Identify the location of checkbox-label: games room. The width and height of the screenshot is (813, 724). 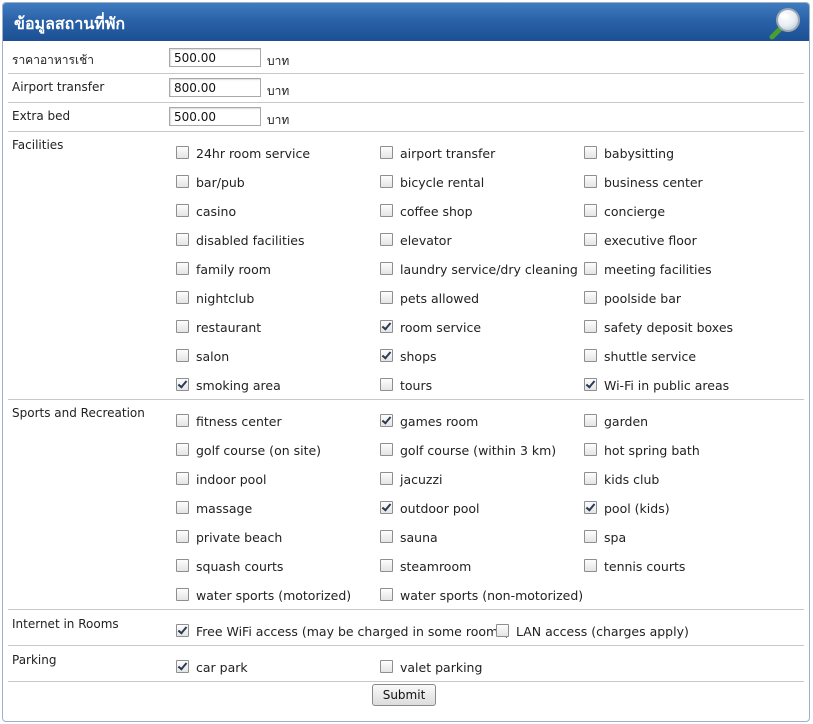
(439, 421).